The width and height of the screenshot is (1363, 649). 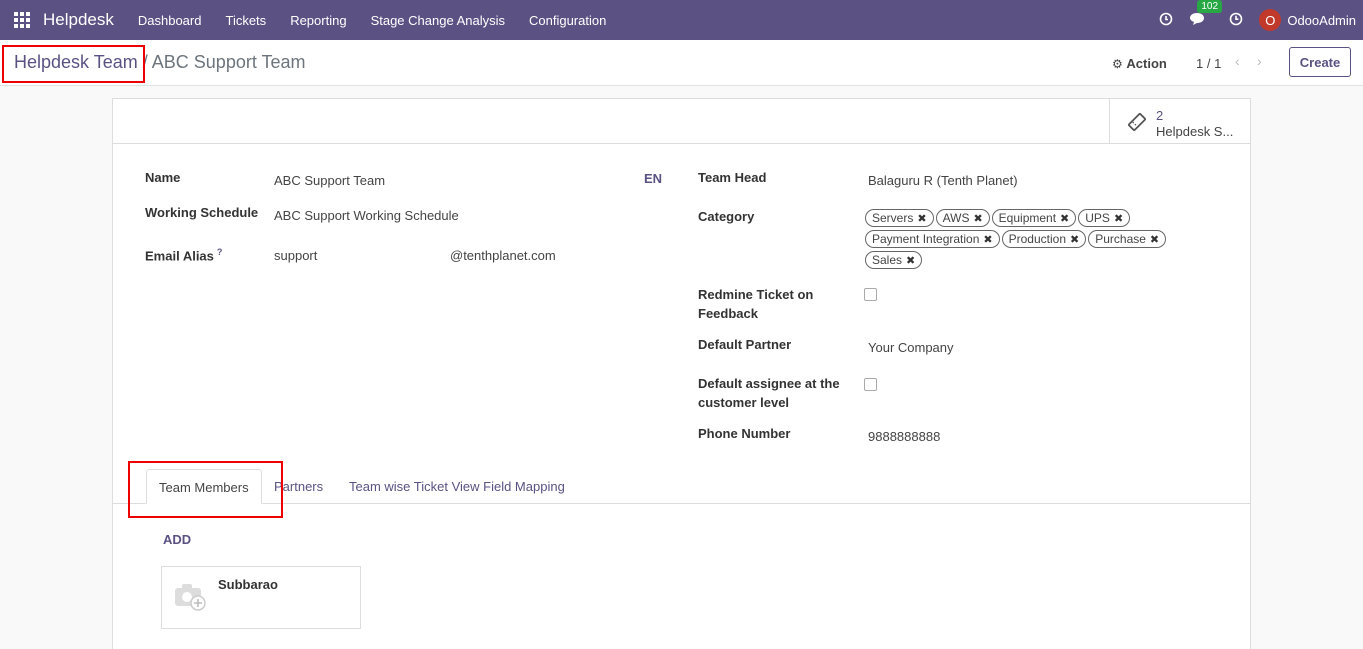 What do you see at coordinates (220, 252) in the screenshot?
I see `help-icon: ?` at bounding box center [220, 252].